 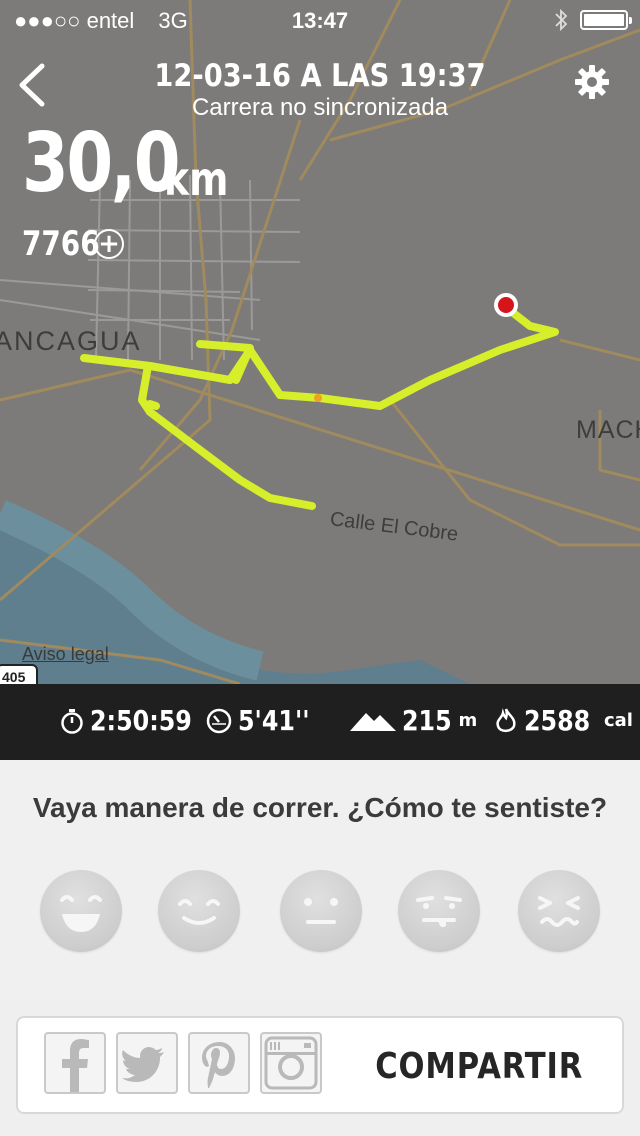 I want to click on stat-duration: 2:50:59, so click(x=135, y=720).